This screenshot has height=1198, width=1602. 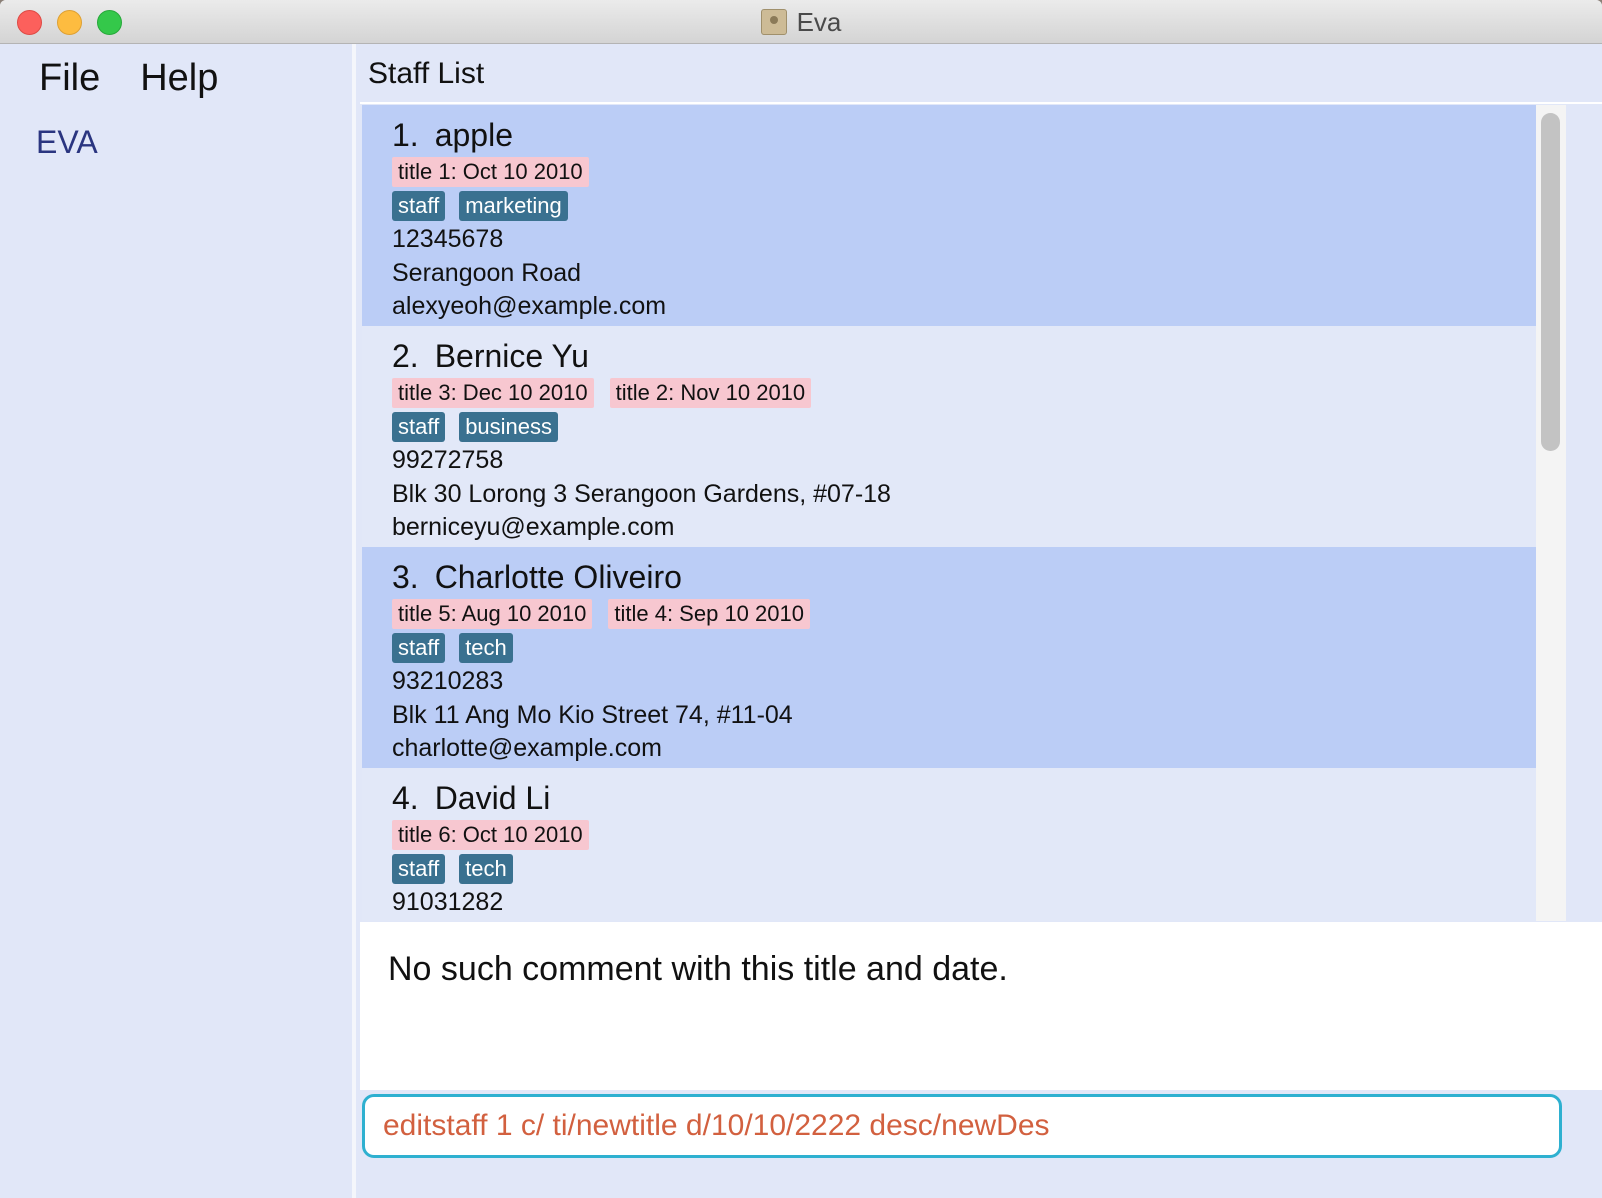 I want to click on menu-bar: File Help, so click(x=148, y=78).